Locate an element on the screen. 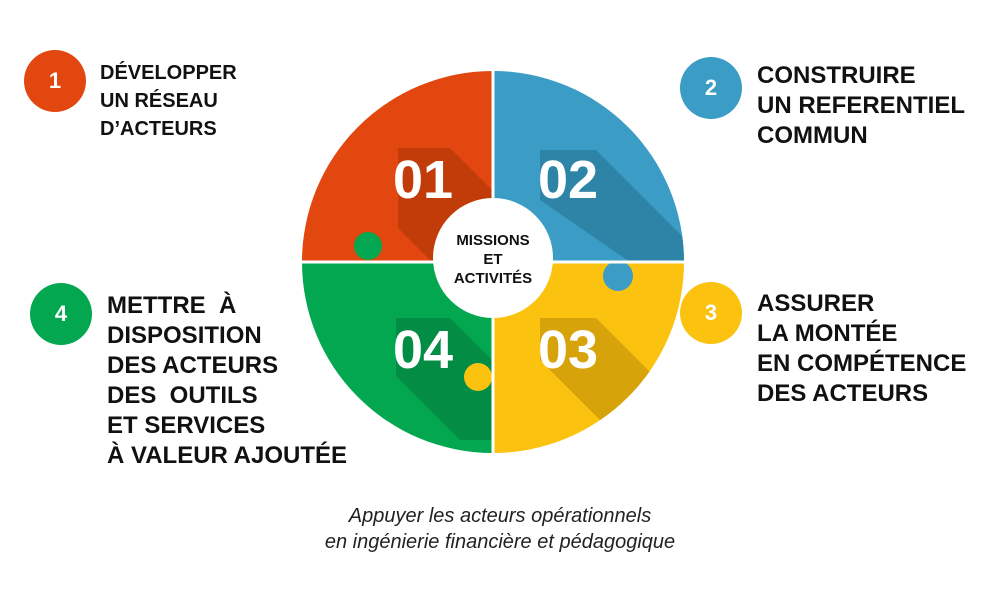 Image resolution: width=1000 pixels, height=609 pixels. badge-4: 4 is located at coordinates (61, 314).